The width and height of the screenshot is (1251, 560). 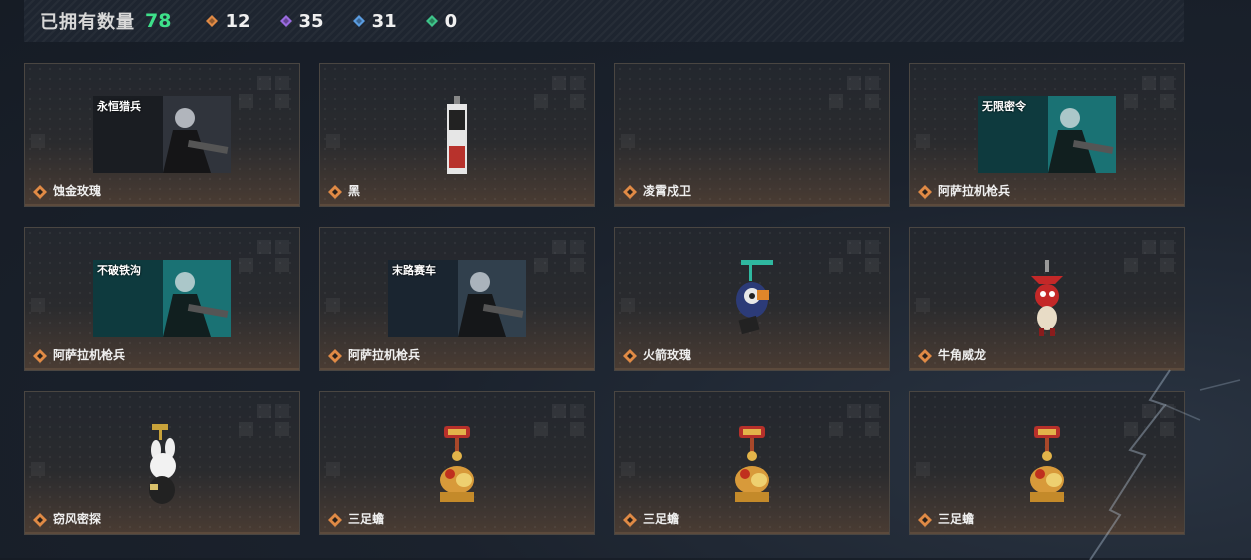 I want to click on item-card: 凌霄戍卫, so click(x=752, y=135).